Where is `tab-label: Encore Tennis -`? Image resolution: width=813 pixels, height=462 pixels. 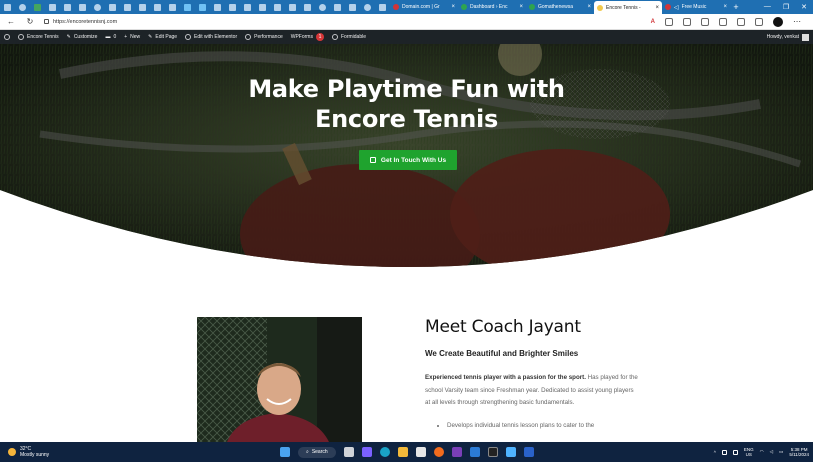
tab-label: Encore Tennis - is located at coordinates (623, 7).